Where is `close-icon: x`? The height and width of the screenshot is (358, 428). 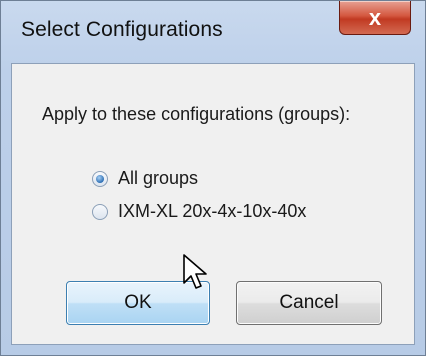
close-icon: x is located at coordinates (375, 17).